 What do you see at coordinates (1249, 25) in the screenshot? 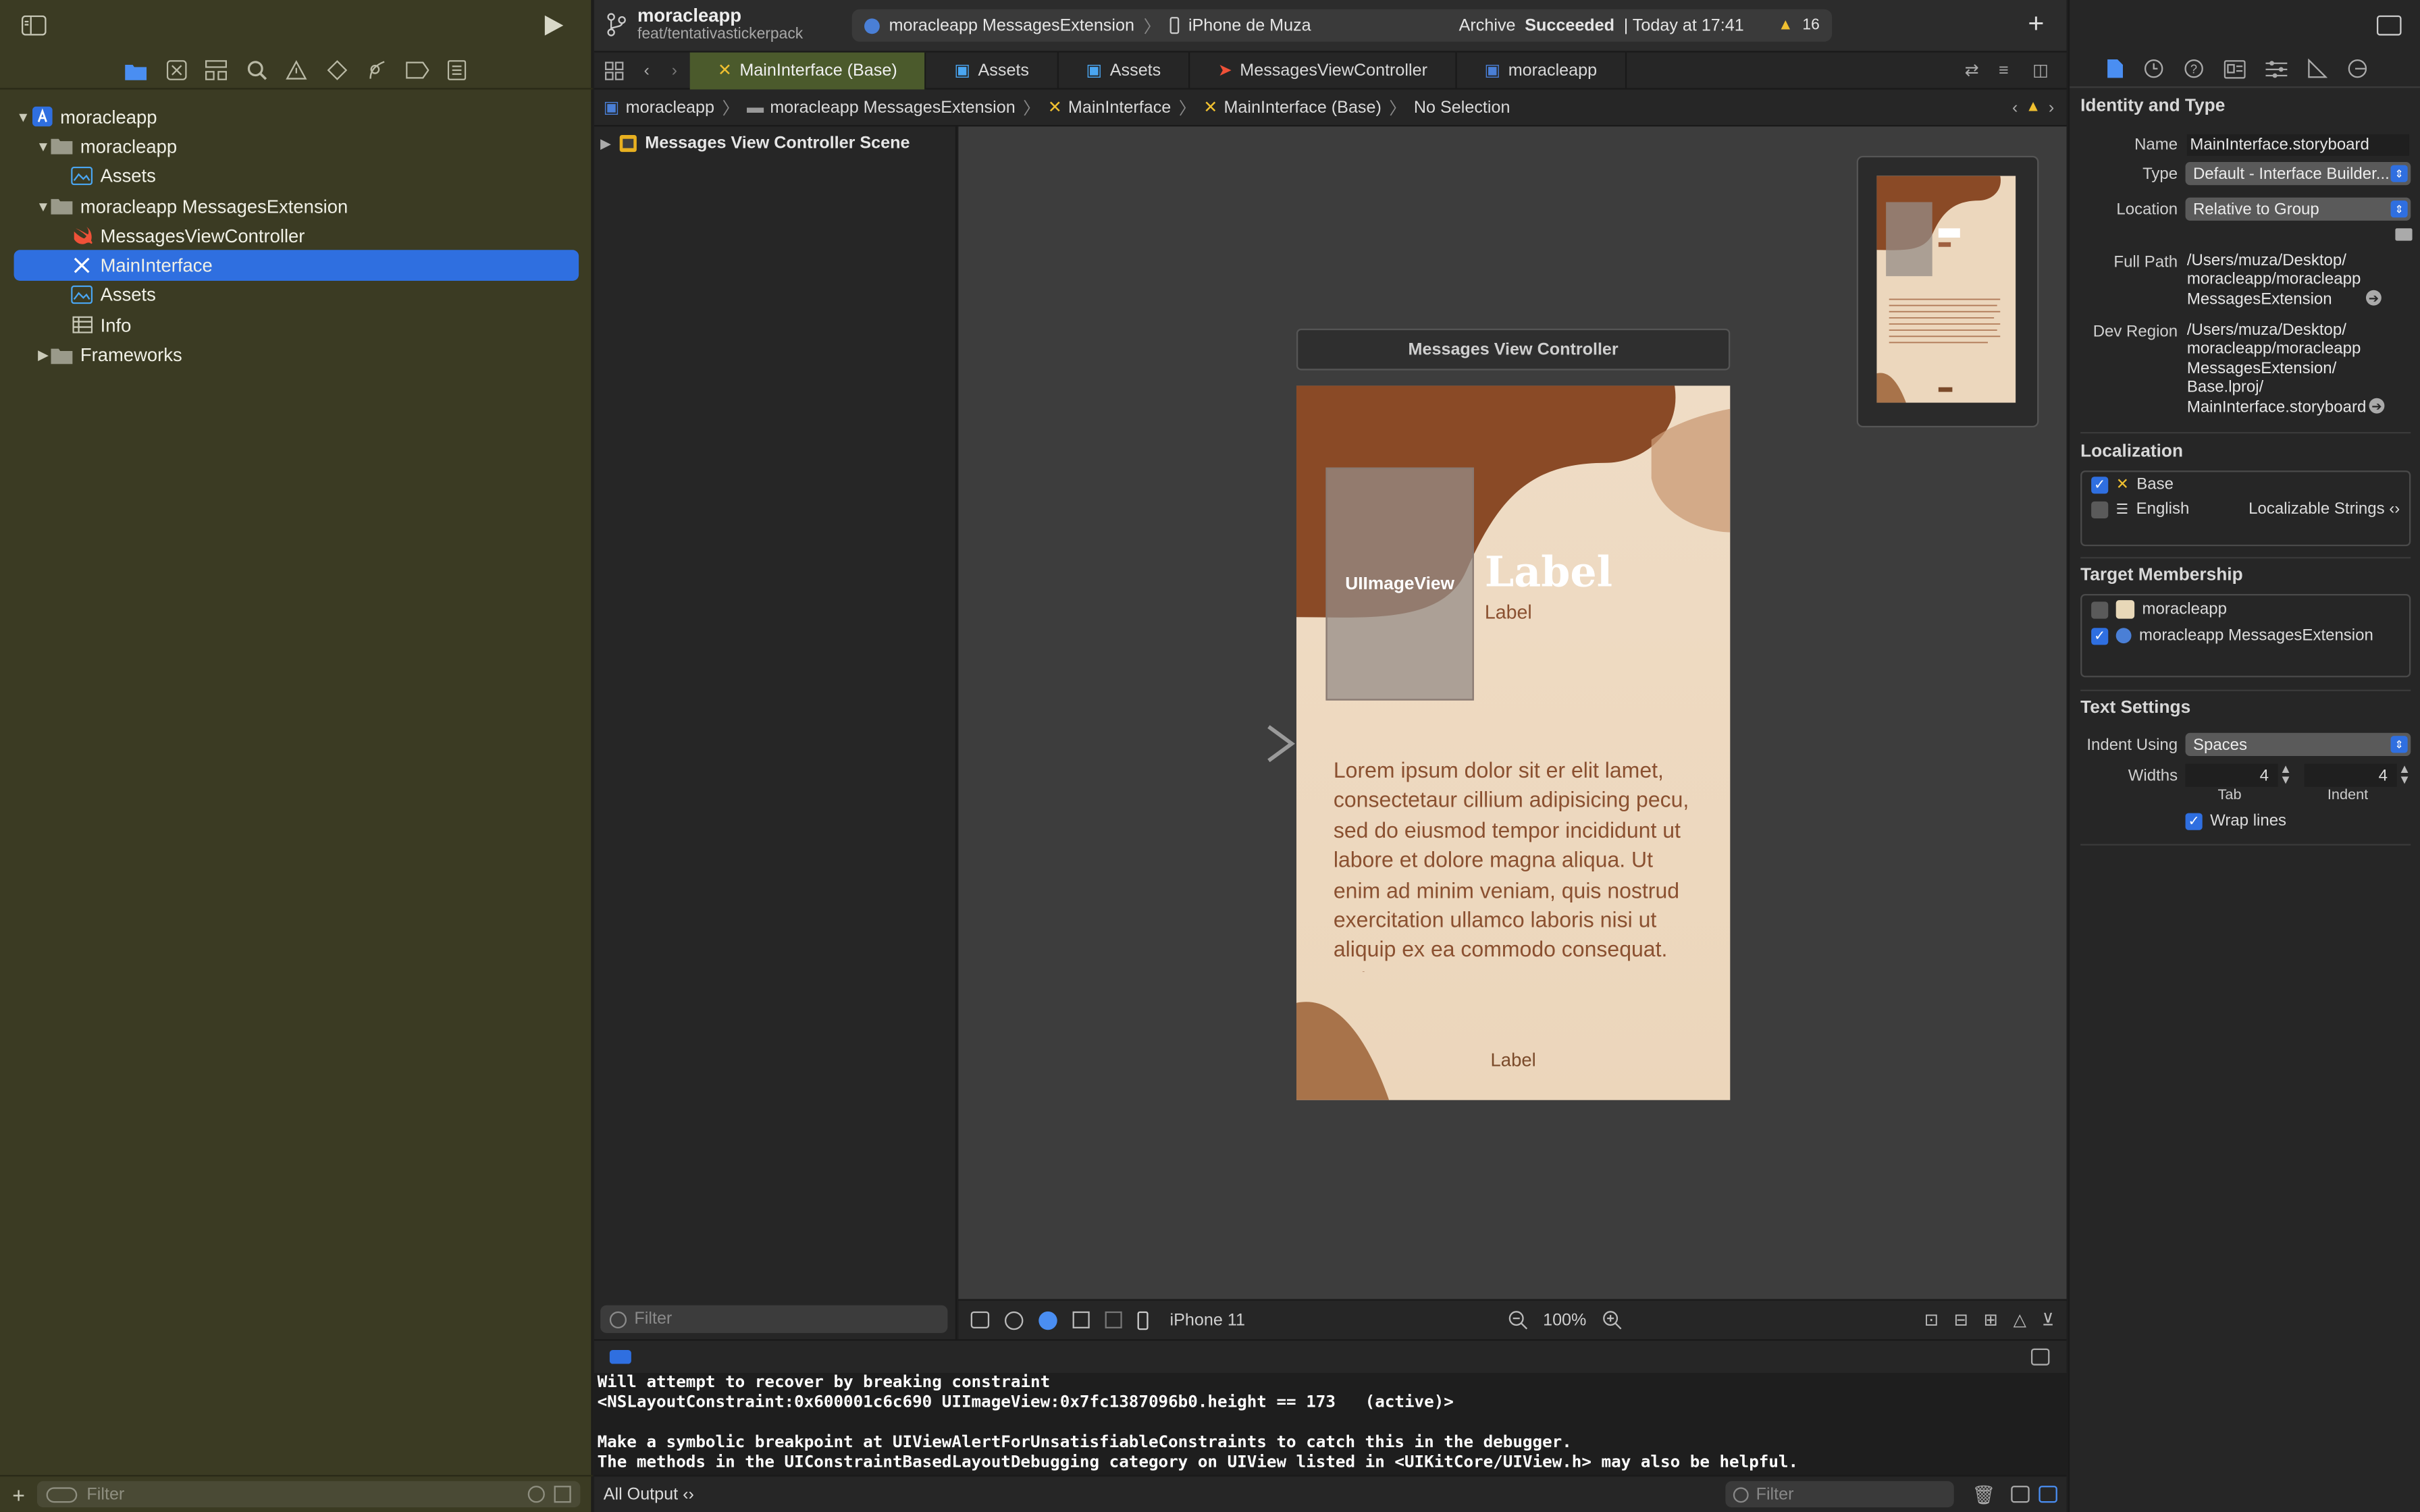
I see `device-selector: iPhone de Muza` at bounding box center [1249, 25].